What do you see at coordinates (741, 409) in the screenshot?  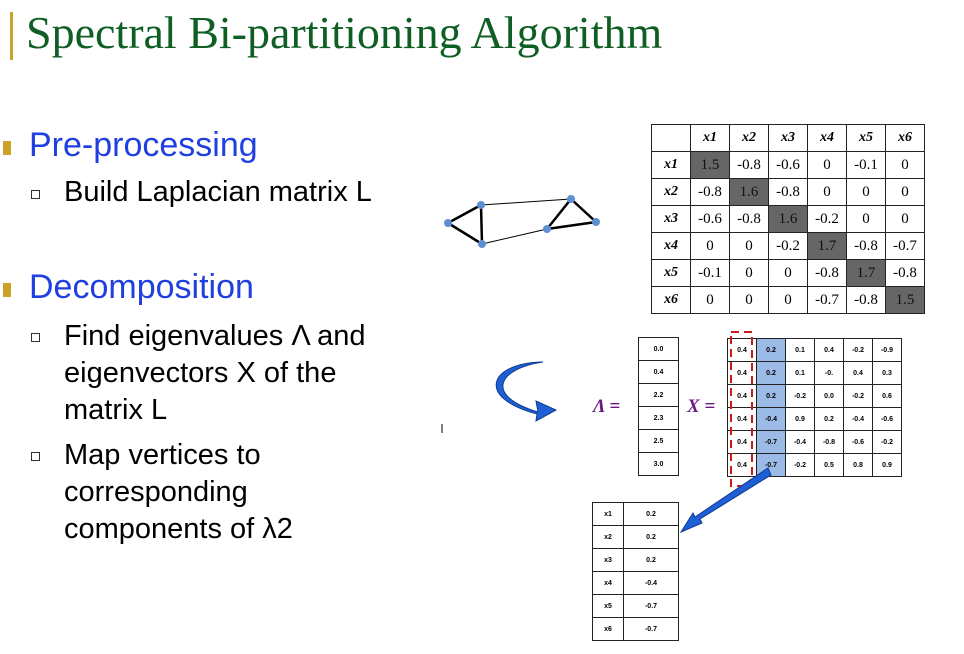 I see `first-eigenvector-highlight` at bounding box center [741, 409].